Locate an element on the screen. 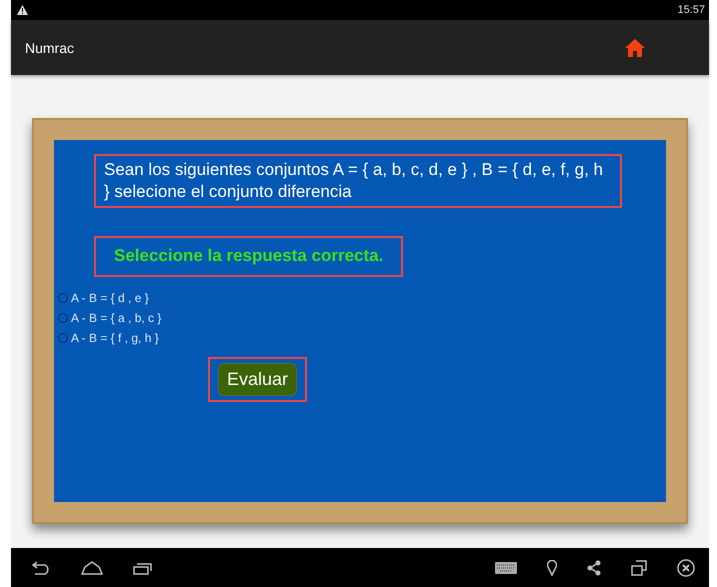  app-title: Numrac is located at coordinates (49, 48).